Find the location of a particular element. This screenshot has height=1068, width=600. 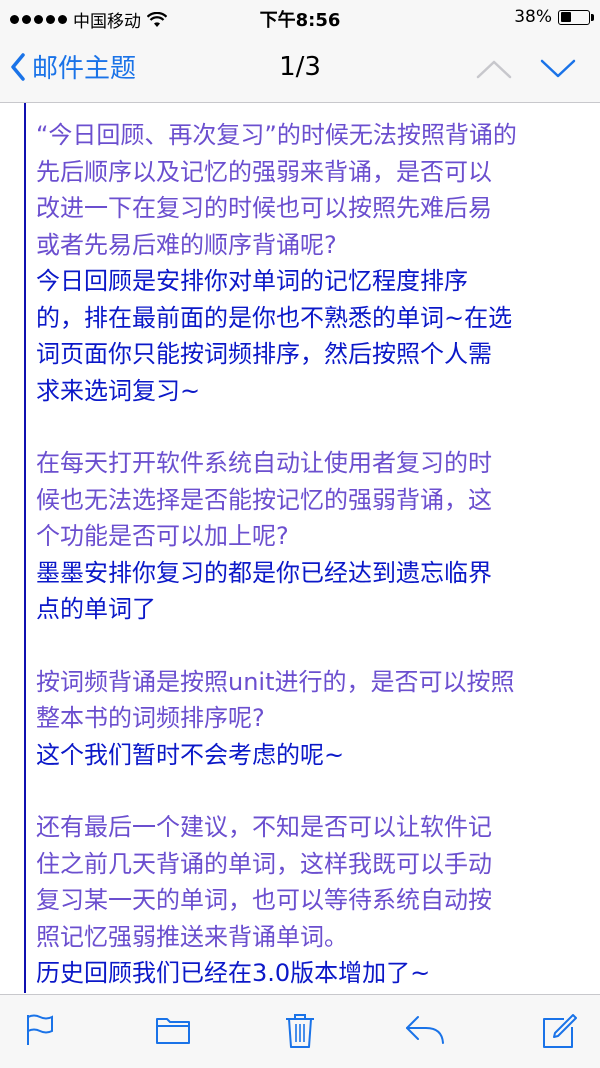

status-bar: 中国移动 下午8:56 38% is located at coordinates (300, 18).